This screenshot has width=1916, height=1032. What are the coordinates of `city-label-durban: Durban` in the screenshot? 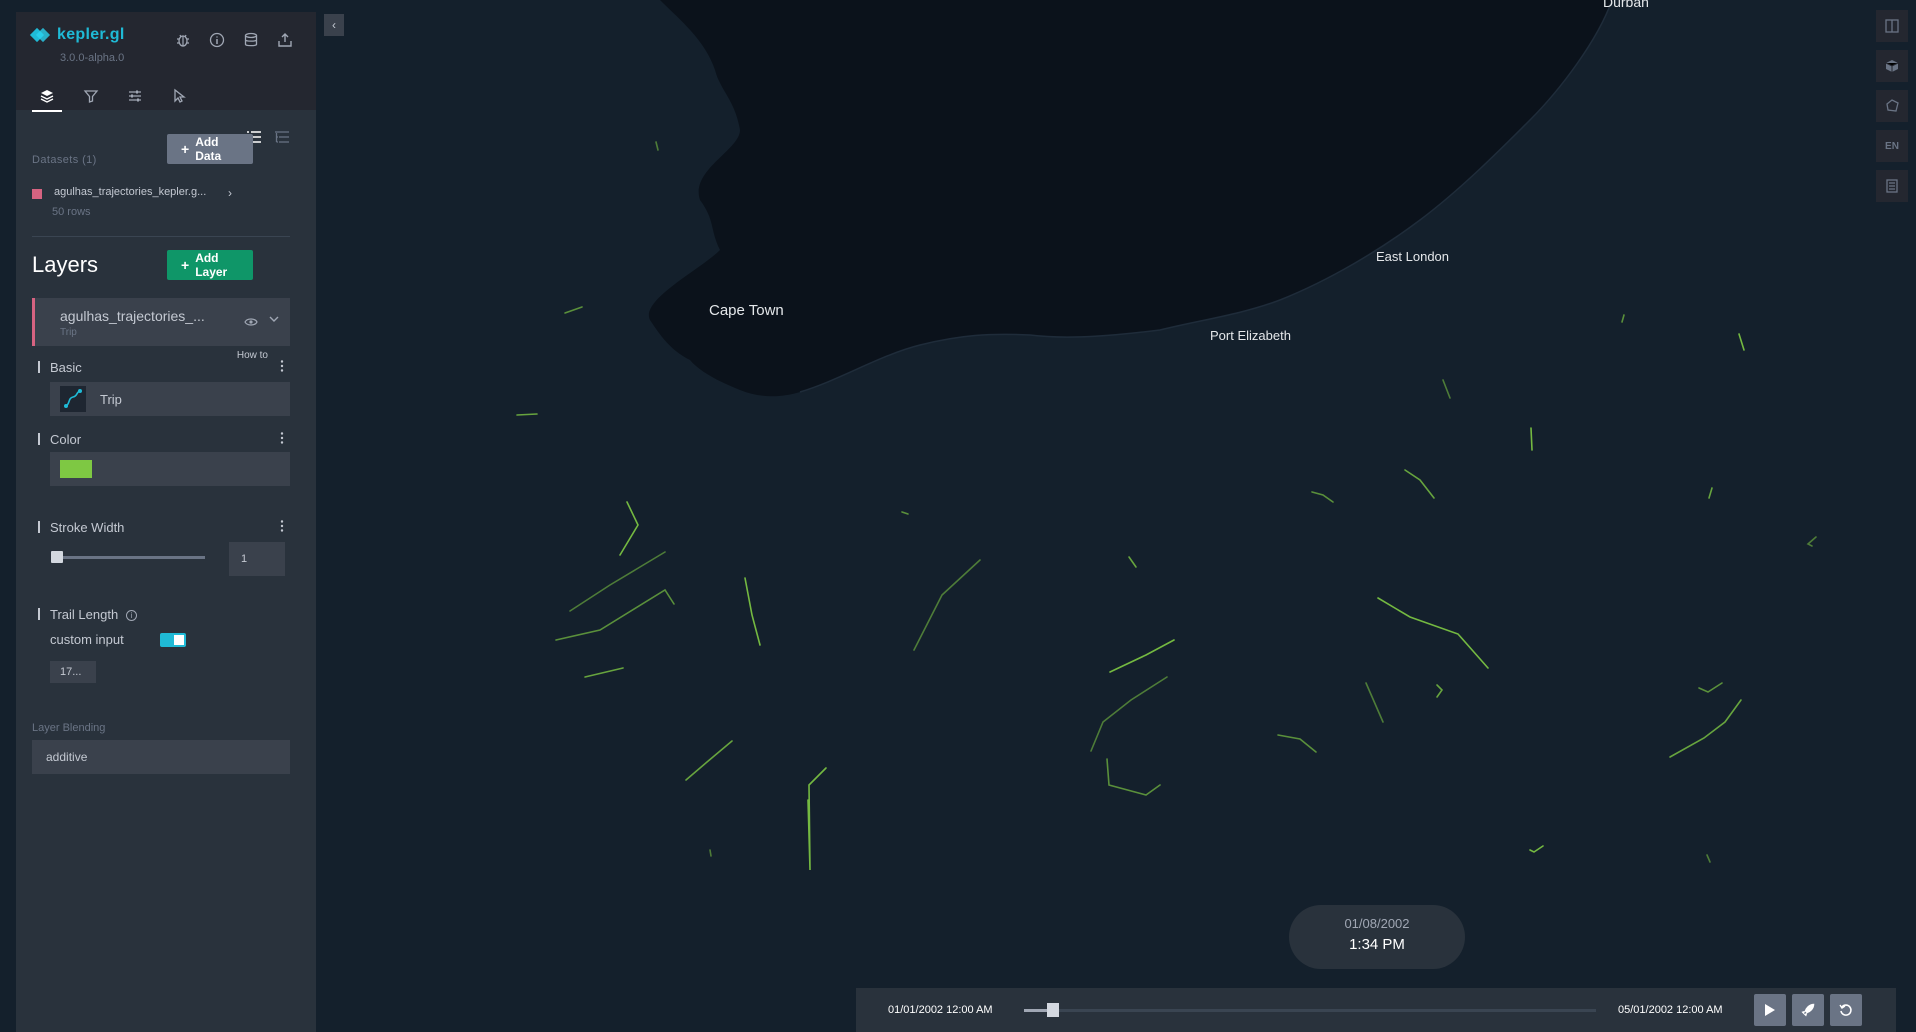 It's located at (1626, 5).